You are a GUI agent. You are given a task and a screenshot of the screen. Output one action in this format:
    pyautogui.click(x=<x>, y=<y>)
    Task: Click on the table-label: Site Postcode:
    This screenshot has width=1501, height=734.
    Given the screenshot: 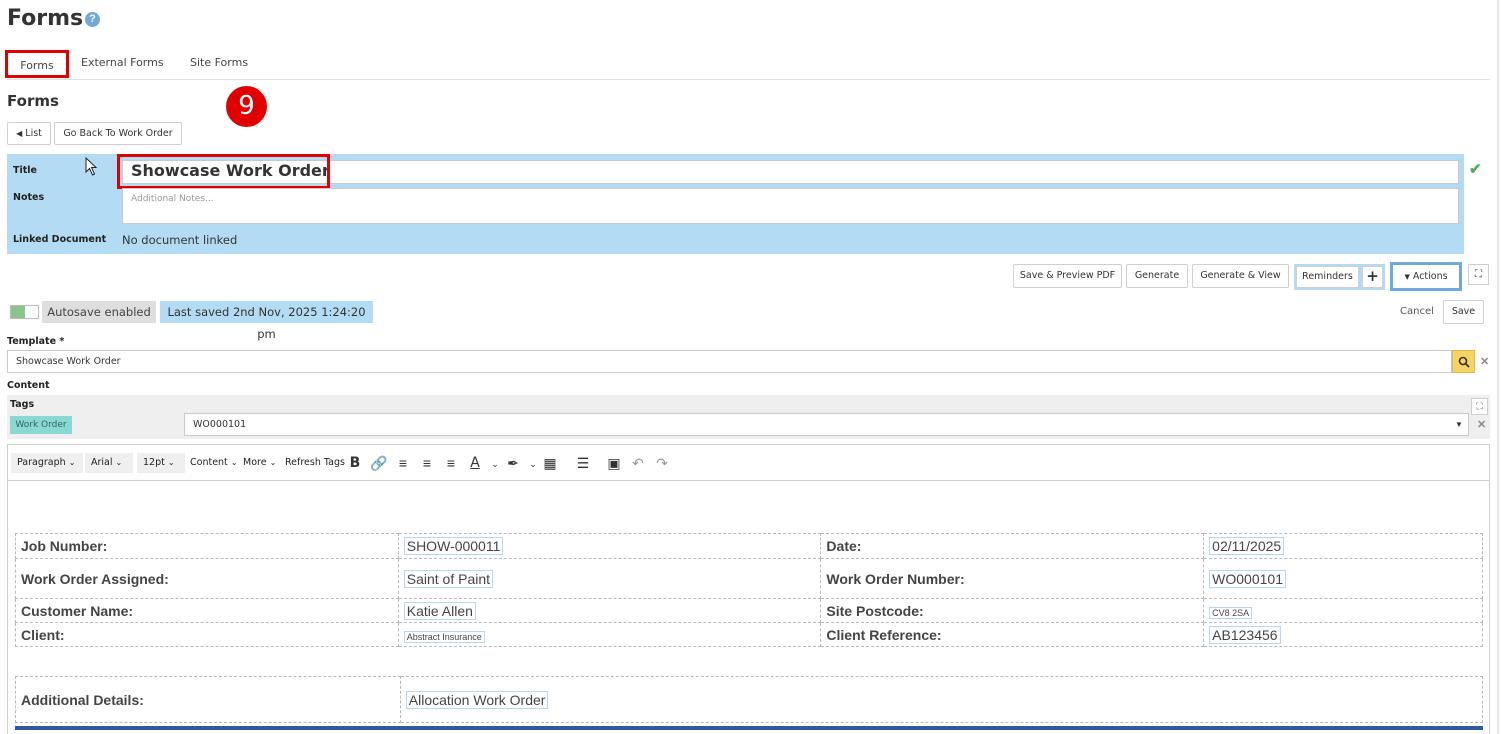 What is the action you would take?
    pyautogui.click(x=1012, y=610)
    